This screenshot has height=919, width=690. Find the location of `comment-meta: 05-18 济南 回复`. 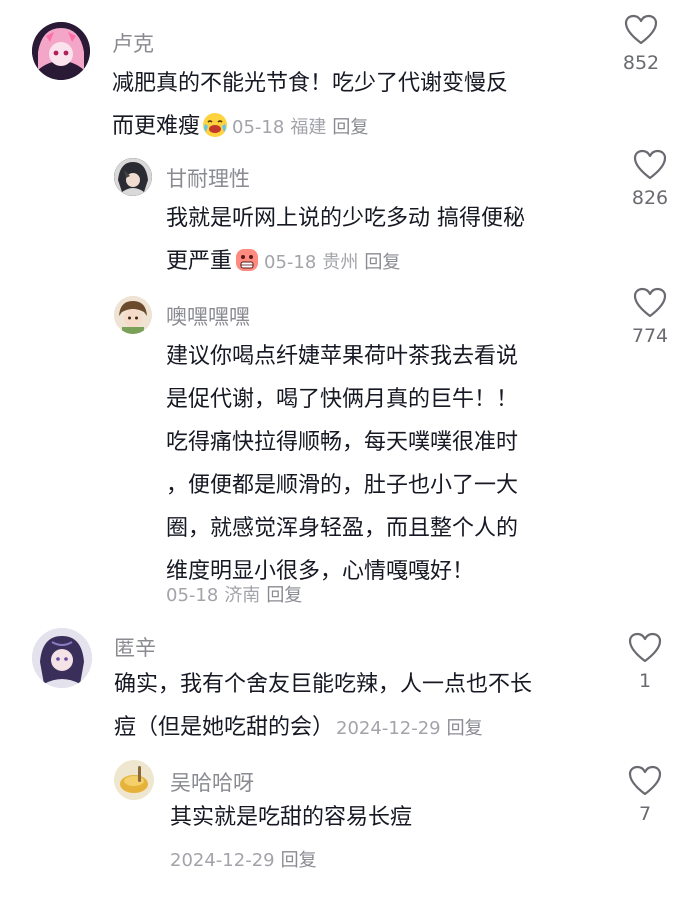

comment-meta: 05-18 济南 回复 is located at coordinates (237, 594).